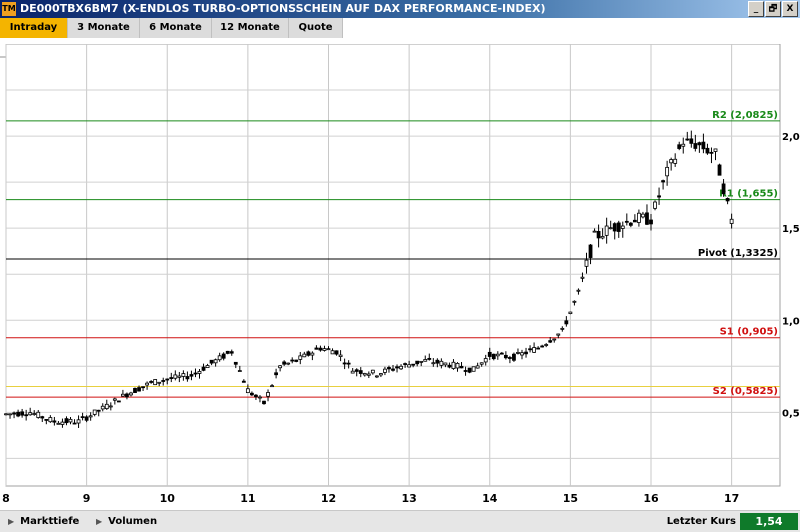 This screenshot has height=532, width=800. Describe the element at coordinates (126, 521) in the screenshot. I see `volumen-link: ▶ Volumen` at that location.